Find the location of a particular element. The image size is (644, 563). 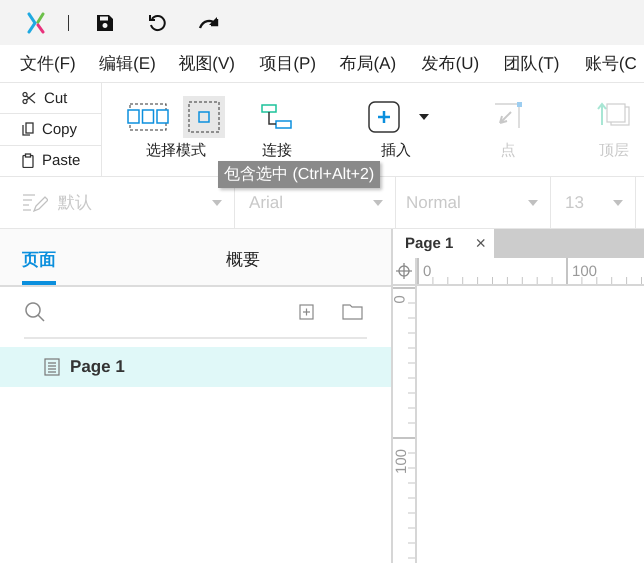

tooltip: 包含选中 (Ctrl+Alt+2) is located at coordinates (299, 174).